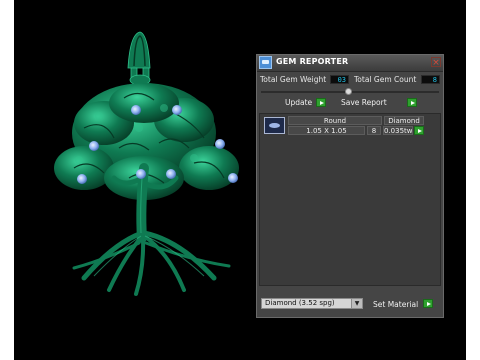  Describe the element at coordinates (428, 303) in the screenshot. I see `set-material-button` at that location.